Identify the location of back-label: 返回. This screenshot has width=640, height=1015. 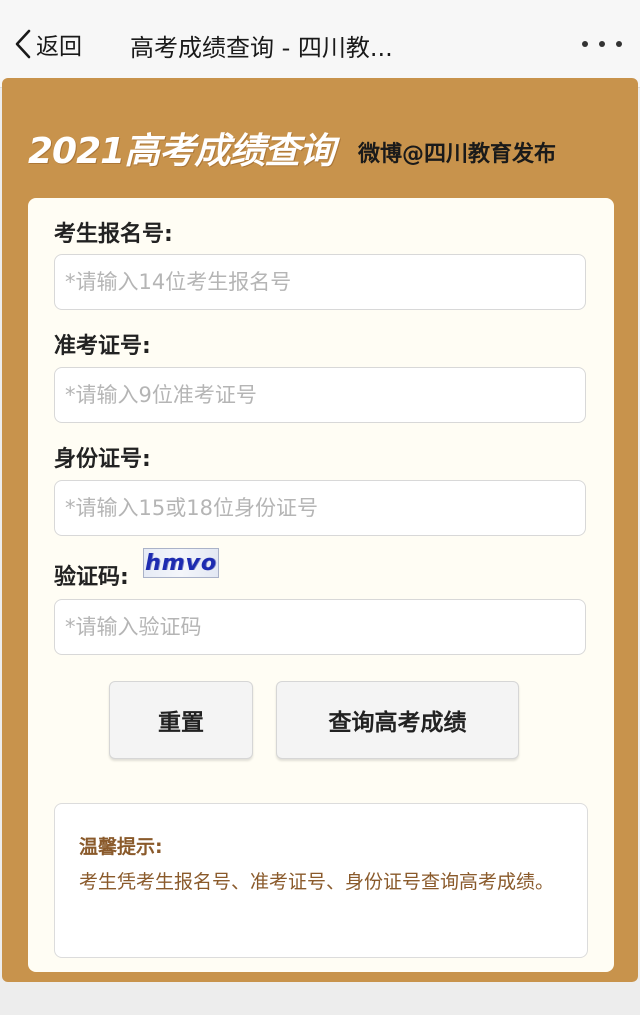
(59, 47).